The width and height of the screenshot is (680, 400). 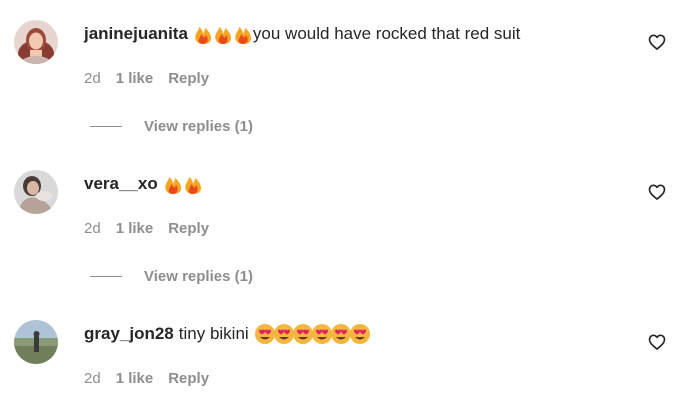 What do you see at coordinates (121, 184) in the screenshot?
I see `username-link: vera__xo` at bounding box center [121, 184].